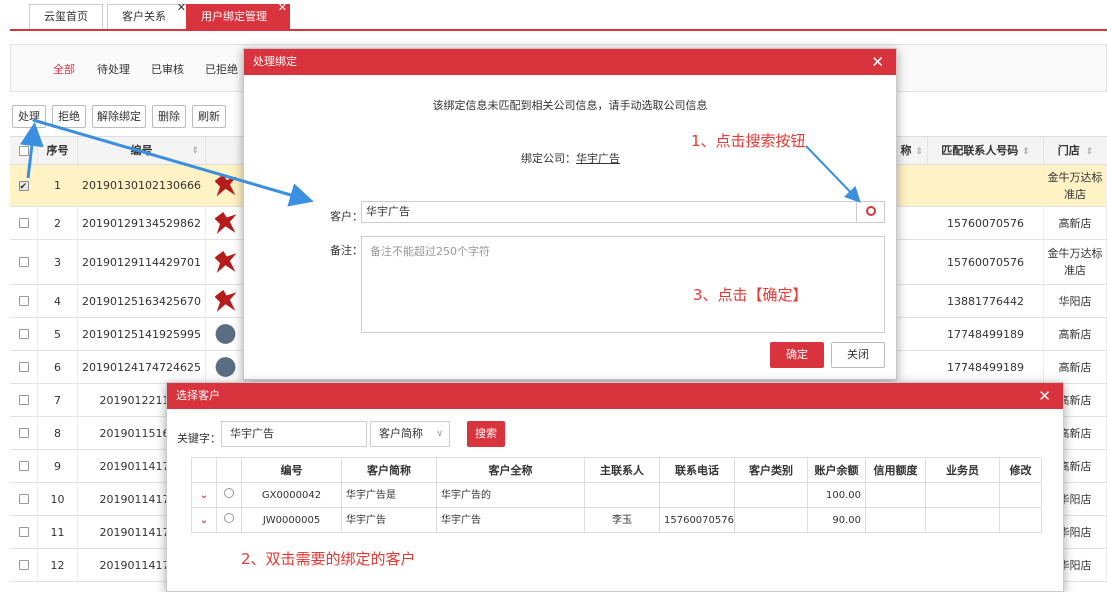 The image size is (1107, 592). I want to click on customer-code-cell: GX0000042, so click(292, 495).